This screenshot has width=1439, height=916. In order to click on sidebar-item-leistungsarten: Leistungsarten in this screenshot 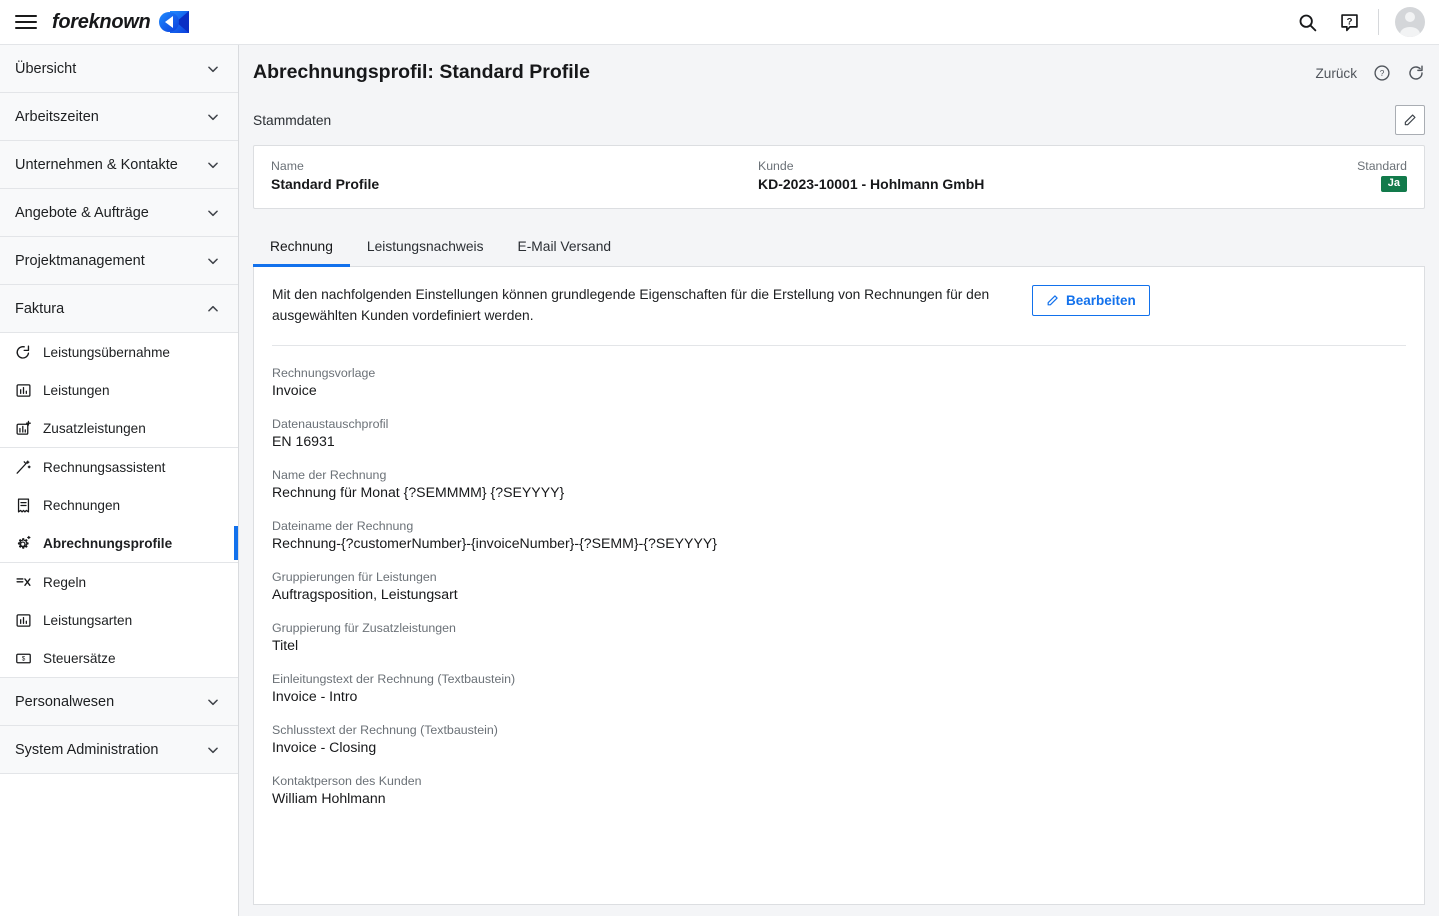, I will do `click(119, 620)`.